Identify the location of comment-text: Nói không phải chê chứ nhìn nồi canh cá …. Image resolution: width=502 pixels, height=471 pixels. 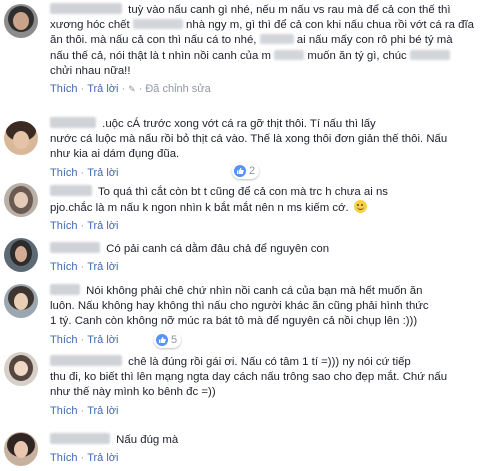
(239, 306).